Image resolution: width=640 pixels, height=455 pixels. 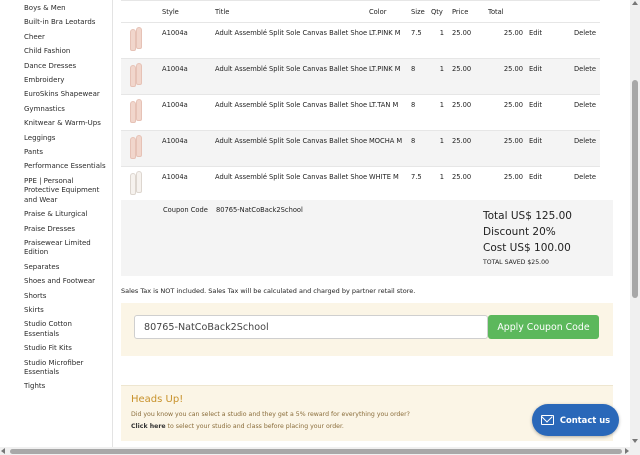 What do you see at coordinates (68, 281) in the screenshot?
I see `sidebar-category-link: Shoes and Footwear` at bounding box center [68, 281].